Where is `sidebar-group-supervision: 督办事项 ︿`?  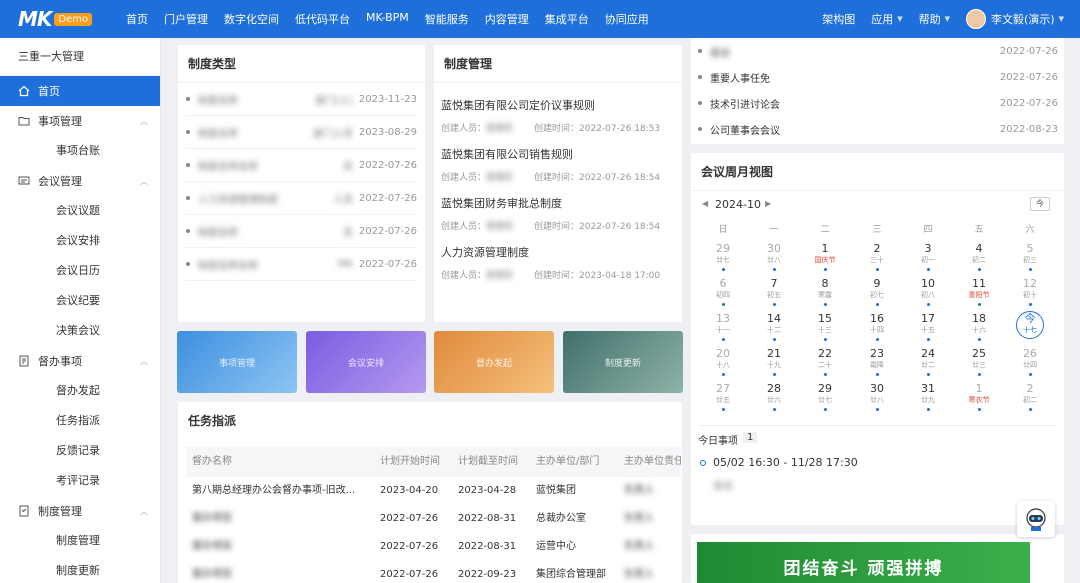 sidebar-group-supervision: 督办事项 ︿ is located at coordinates (80, 361).